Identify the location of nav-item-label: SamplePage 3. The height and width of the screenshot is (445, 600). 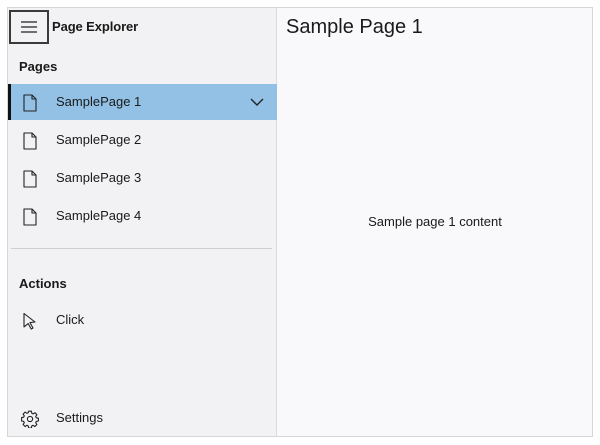
(99, 177).